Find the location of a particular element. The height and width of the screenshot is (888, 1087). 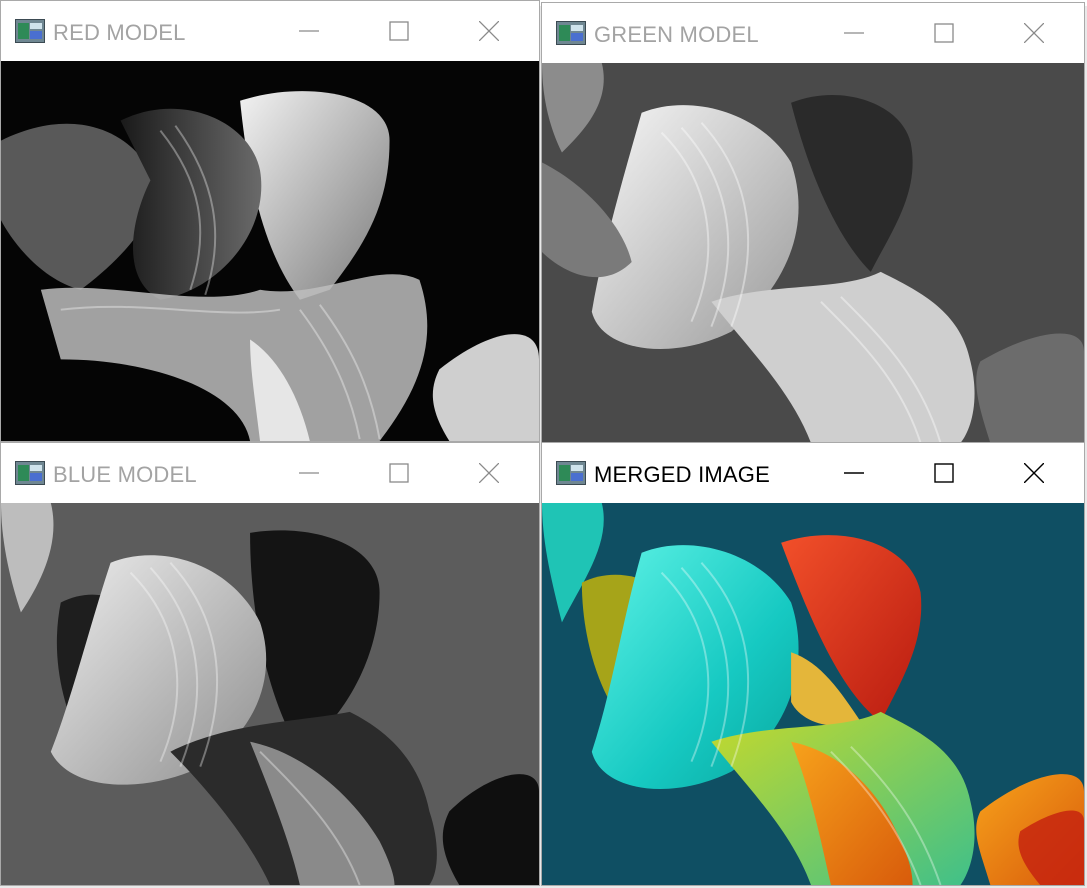

titlebar: MERGED IMAGE is located at coordinates (813, 473).